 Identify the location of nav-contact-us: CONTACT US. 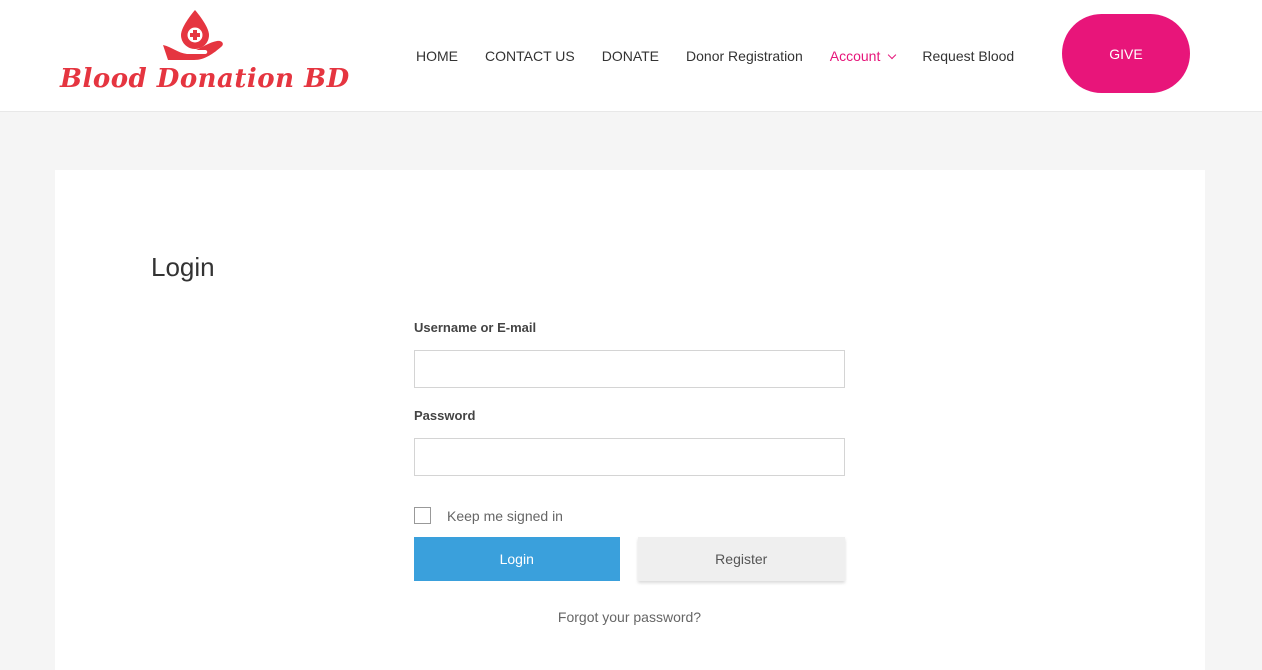
(530, 56).